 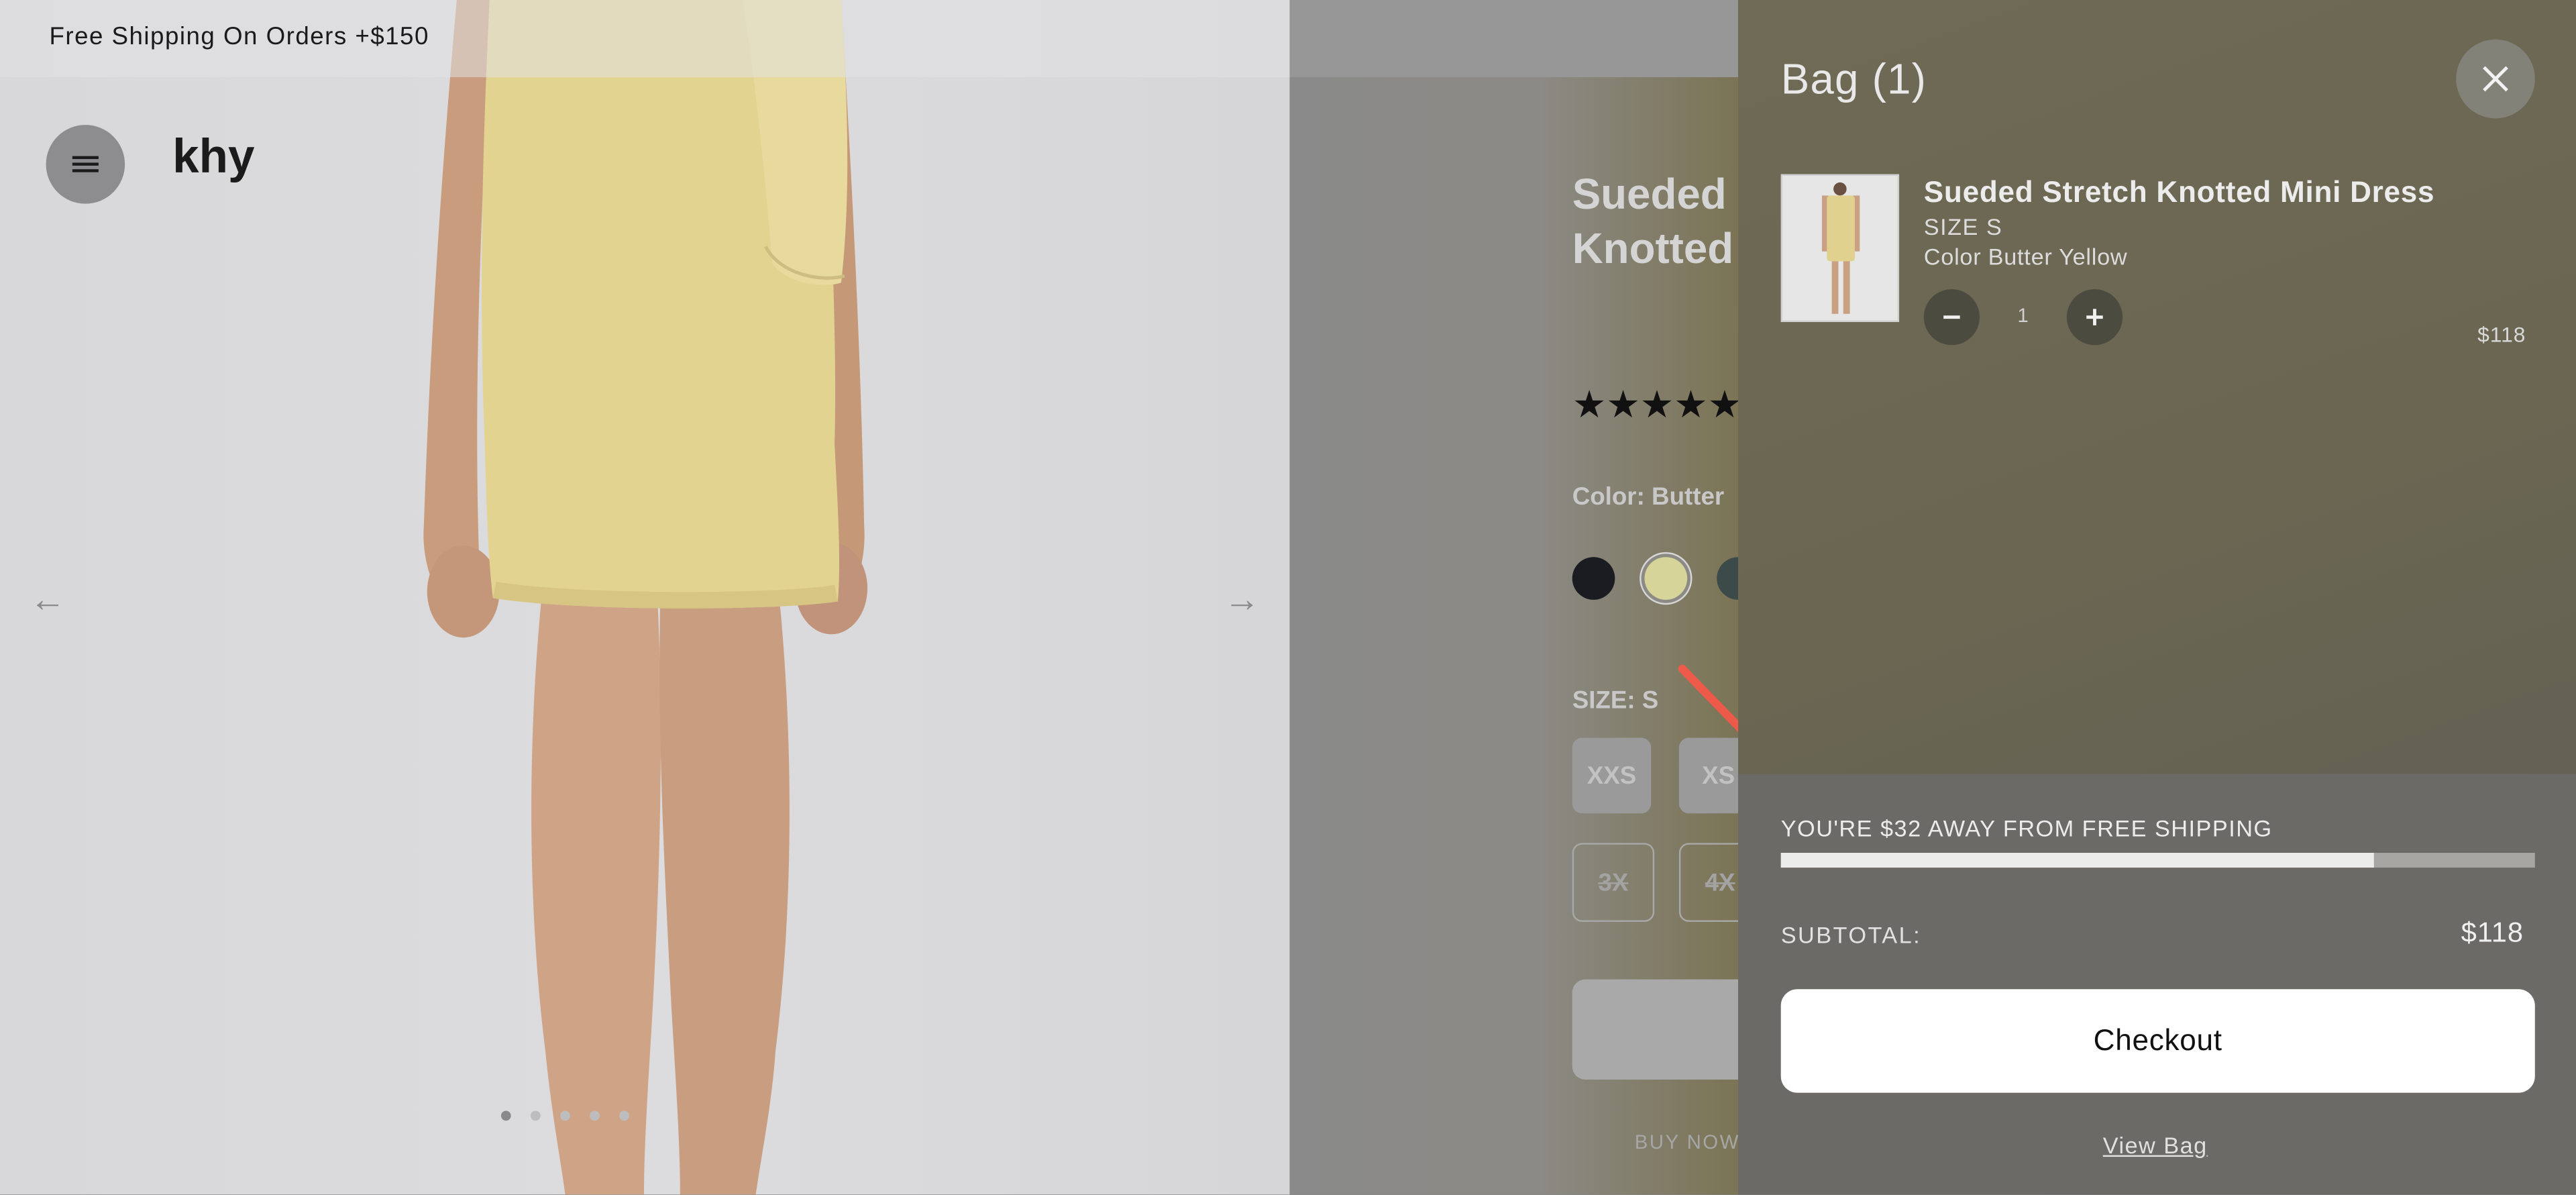 What do you see at coordinates (2157, 1041) in the screenshot?
I see `checkout-button: Checkout` at bounding box center [2157, 1041].